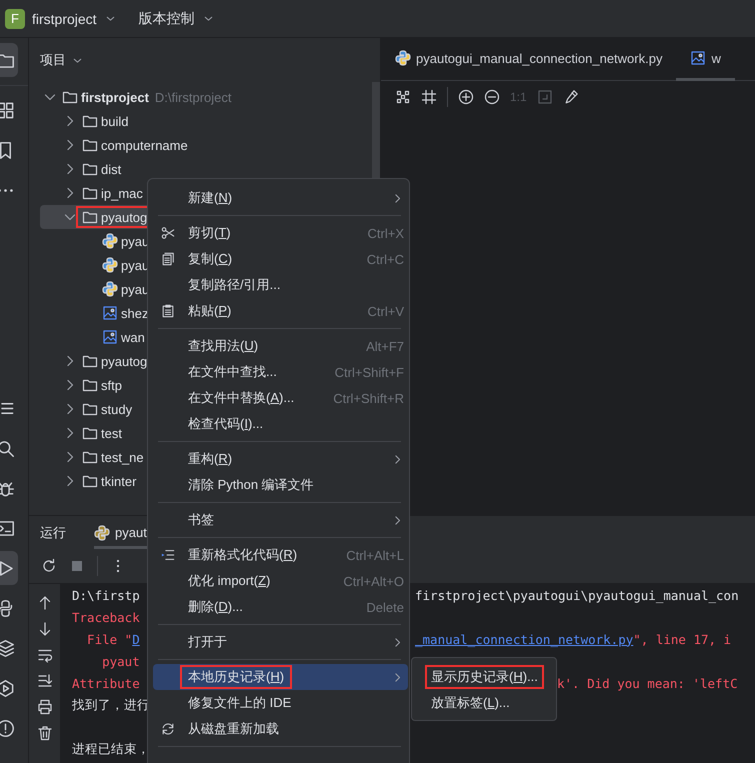 The width and height of the screenshot is (755, 763). What do you see at coordinates (647, 683) in the screenshot?
I see `console-line: k'. Did you mean: 'leftC` at bounding box center [647, 683].